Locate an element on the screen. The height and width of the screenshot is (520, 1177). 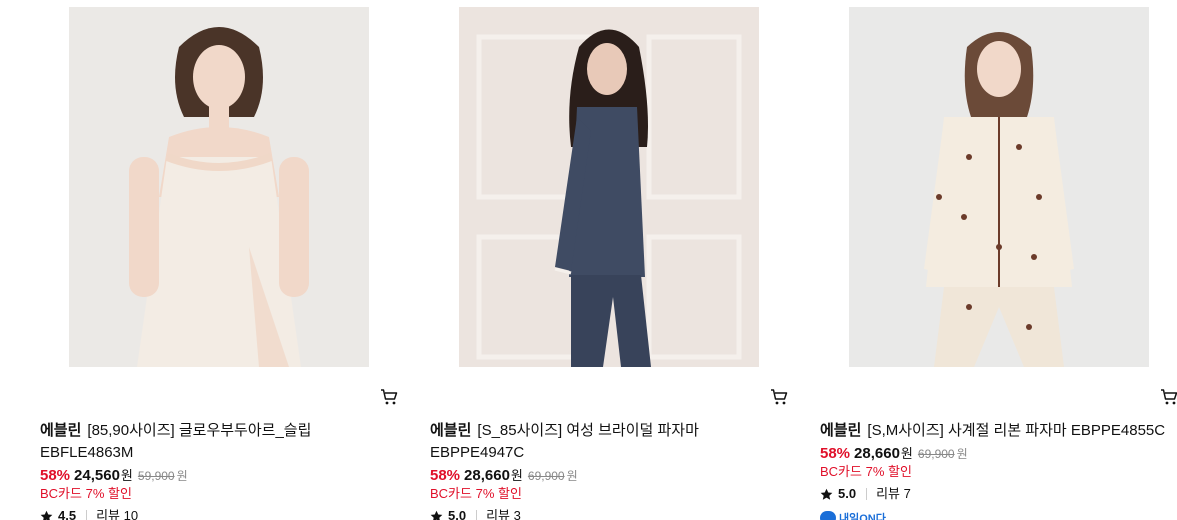
product-title: 에블린 [S_85사이즈] 여성 브라이덜 파자마 EBPPE4947C is located at coordinates (615, 442).